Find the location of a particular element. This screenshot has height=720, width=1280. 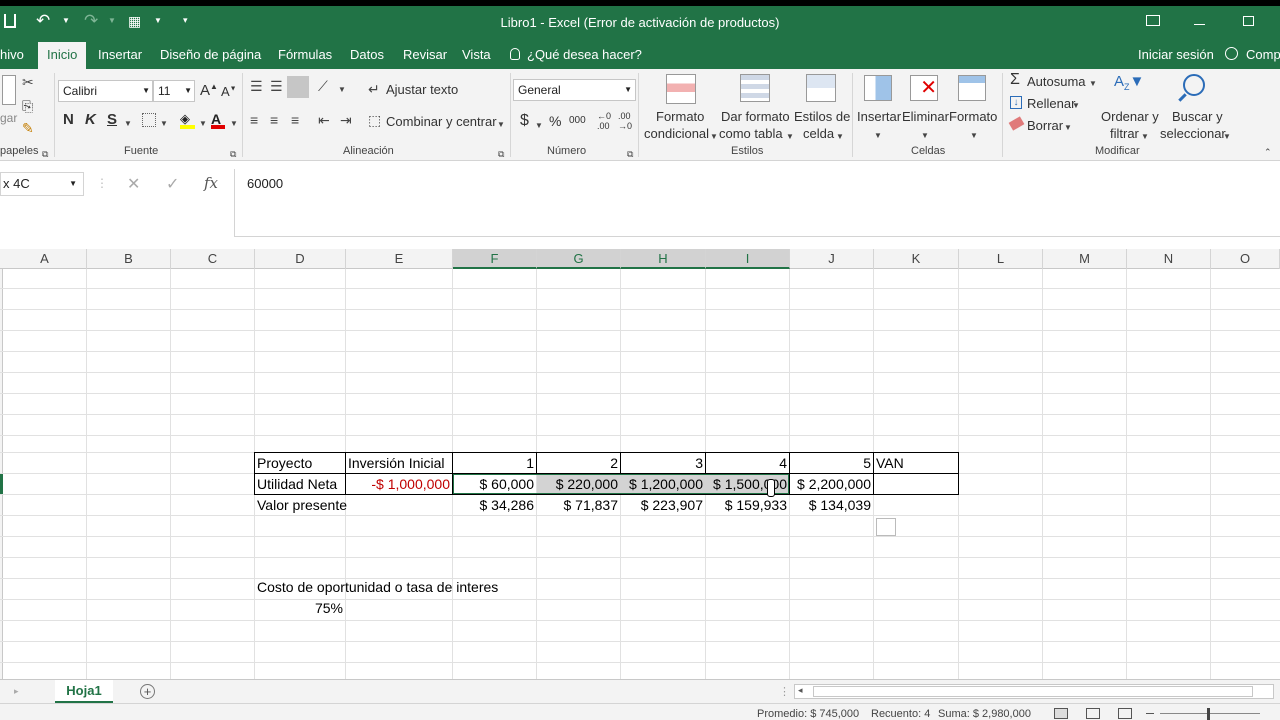

comma-format-icon: 000 is located at coordinates (577, 120).